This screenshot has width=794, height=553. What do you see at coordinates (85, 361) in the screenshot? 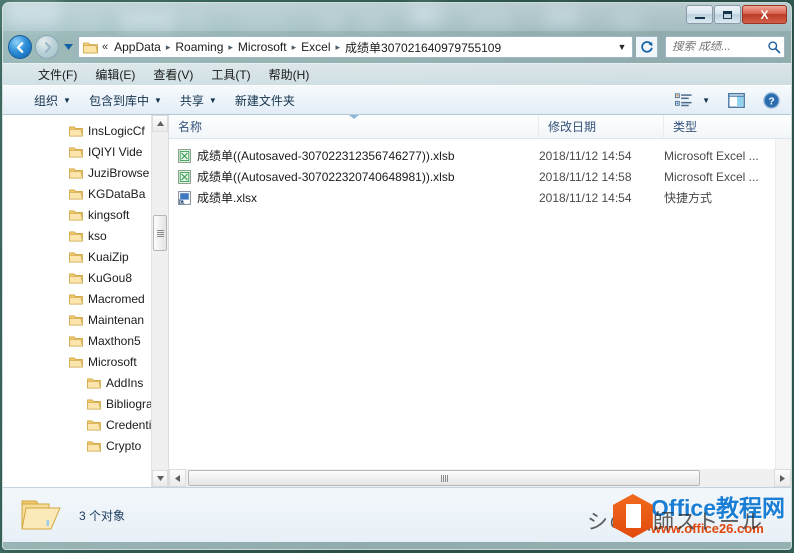
I see `tree-item-microsoft: Microsoft` at bounding box center [85, 361].